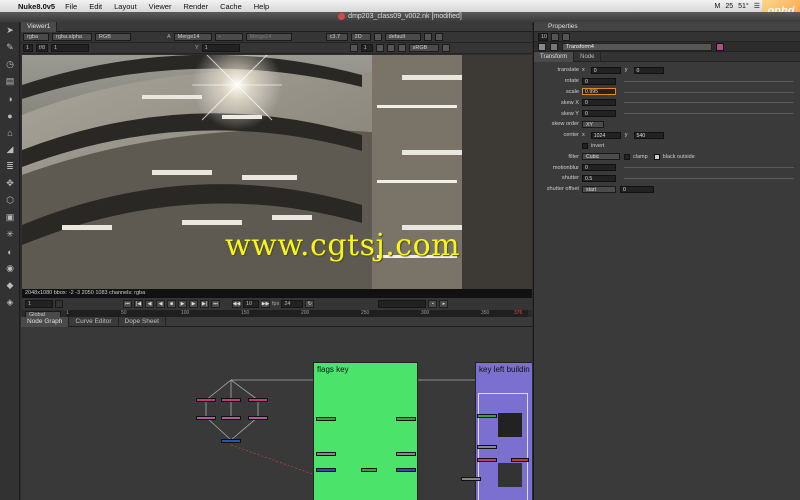  Describe the element at coordinates (10, 234) in the screenshot. I see `particles-icon: ✳` at that location.